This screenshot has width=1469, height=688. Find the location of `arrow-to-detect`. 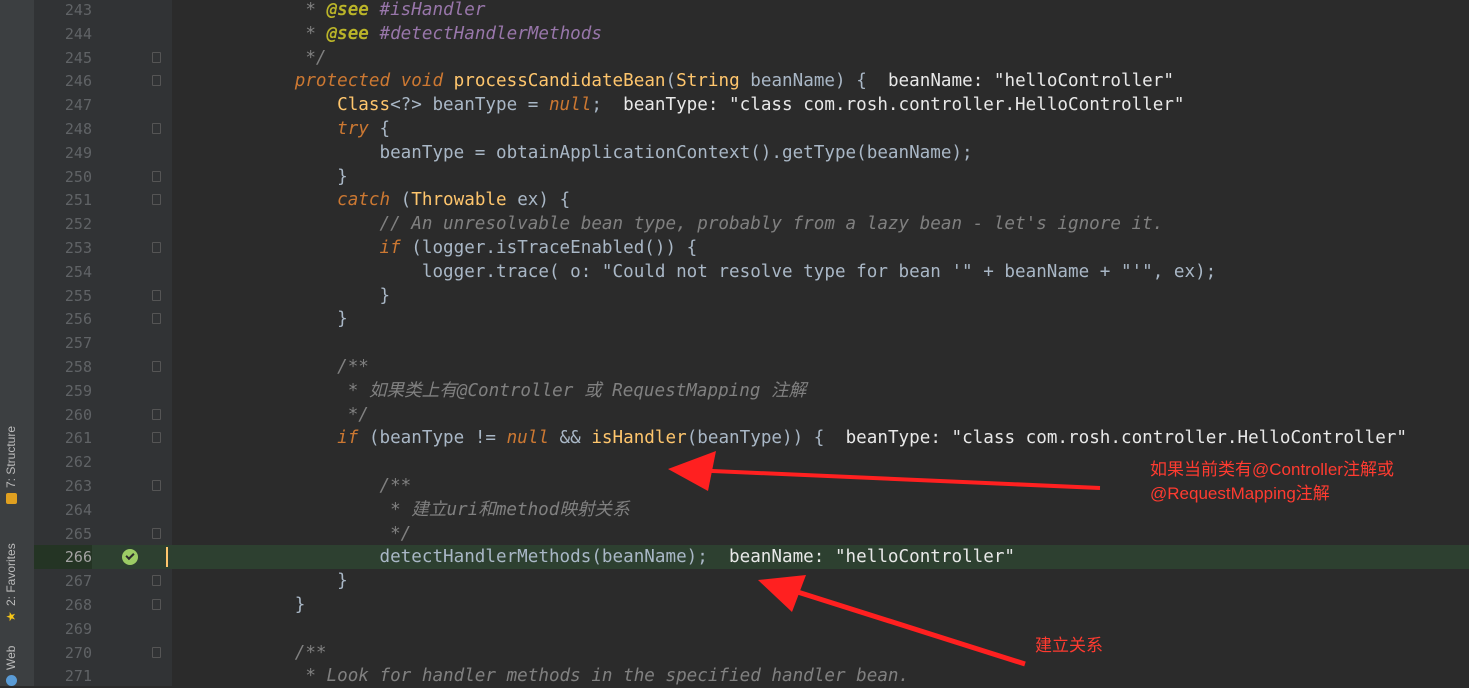

arrow-to-detect is located at coordinates (892, 621).